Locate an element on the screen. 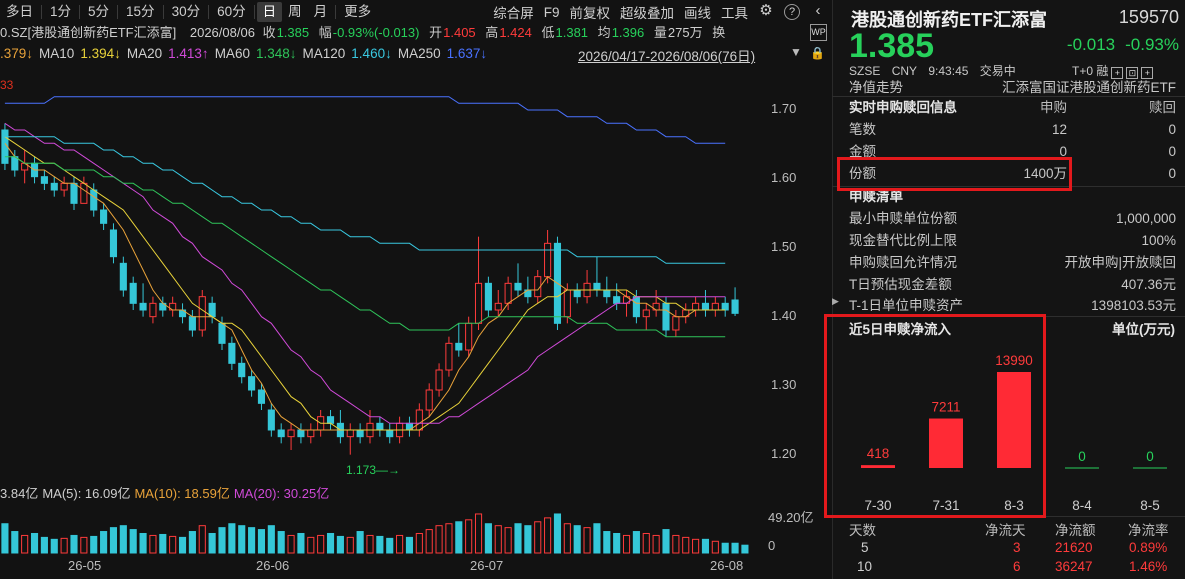 This screenshot has width=1185, height=579. list-key: 最小申赎单位份额 is located at coordinates (903, 218).